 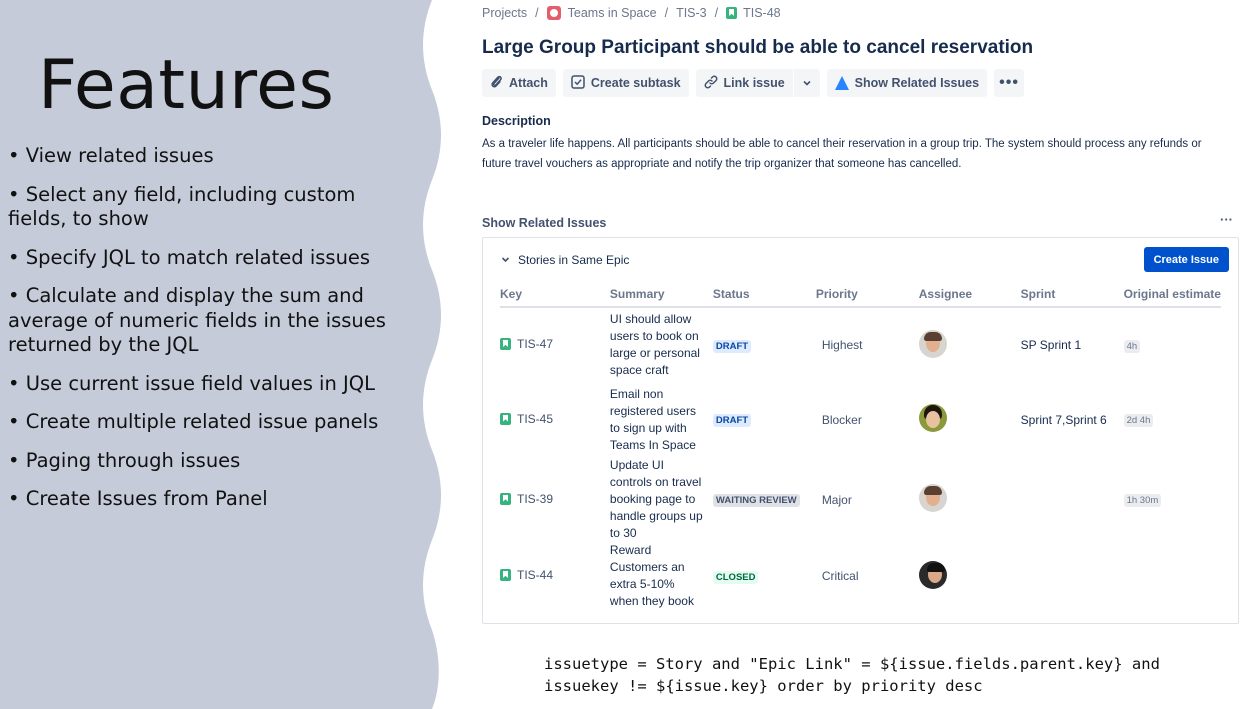 I want to click on link-issue-label: Link issue, so click(x=754, y=83).